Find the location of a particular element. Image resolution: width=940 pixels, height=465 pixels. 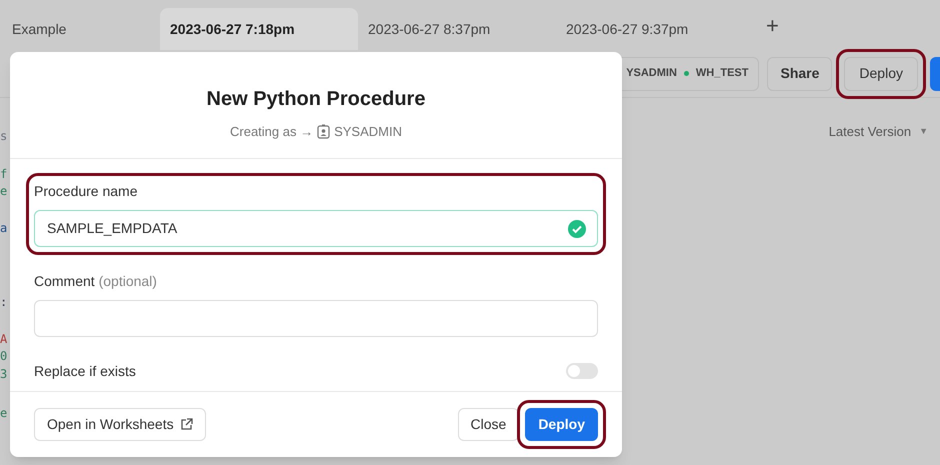

tab: Example is located at coordinates (80, 29).